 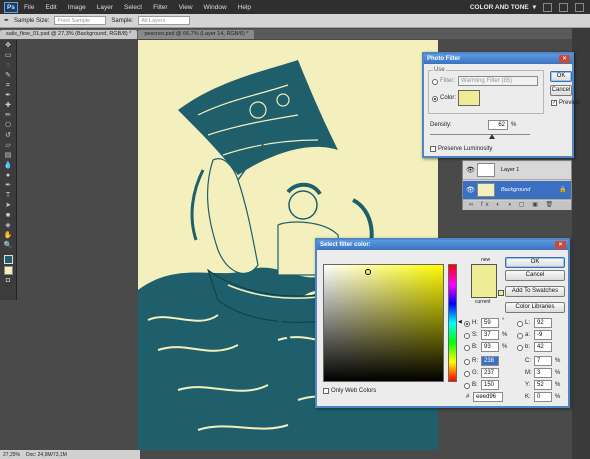 What do you see at coordinates (8, 246) in the screenshot?
I see `zoom-tool-icon: 🔍` at bounding box center [8, 246].